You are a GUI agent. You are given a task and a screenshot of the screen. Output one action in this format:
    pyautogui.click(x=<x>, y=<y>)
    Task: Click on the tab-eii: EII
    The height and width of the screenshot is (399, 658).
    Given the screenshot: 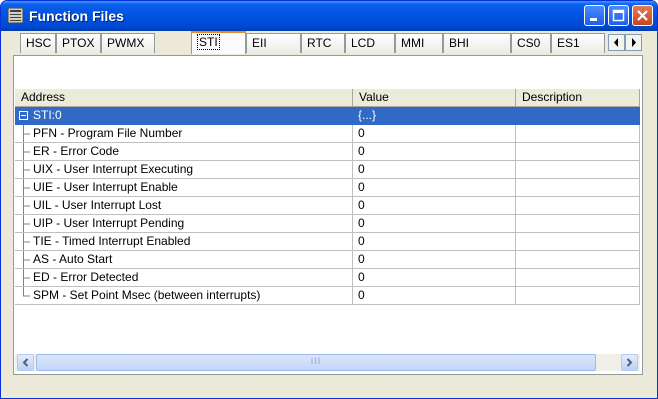 What is the action you would take?
    pyautogui.click(x=273, y=43)
    